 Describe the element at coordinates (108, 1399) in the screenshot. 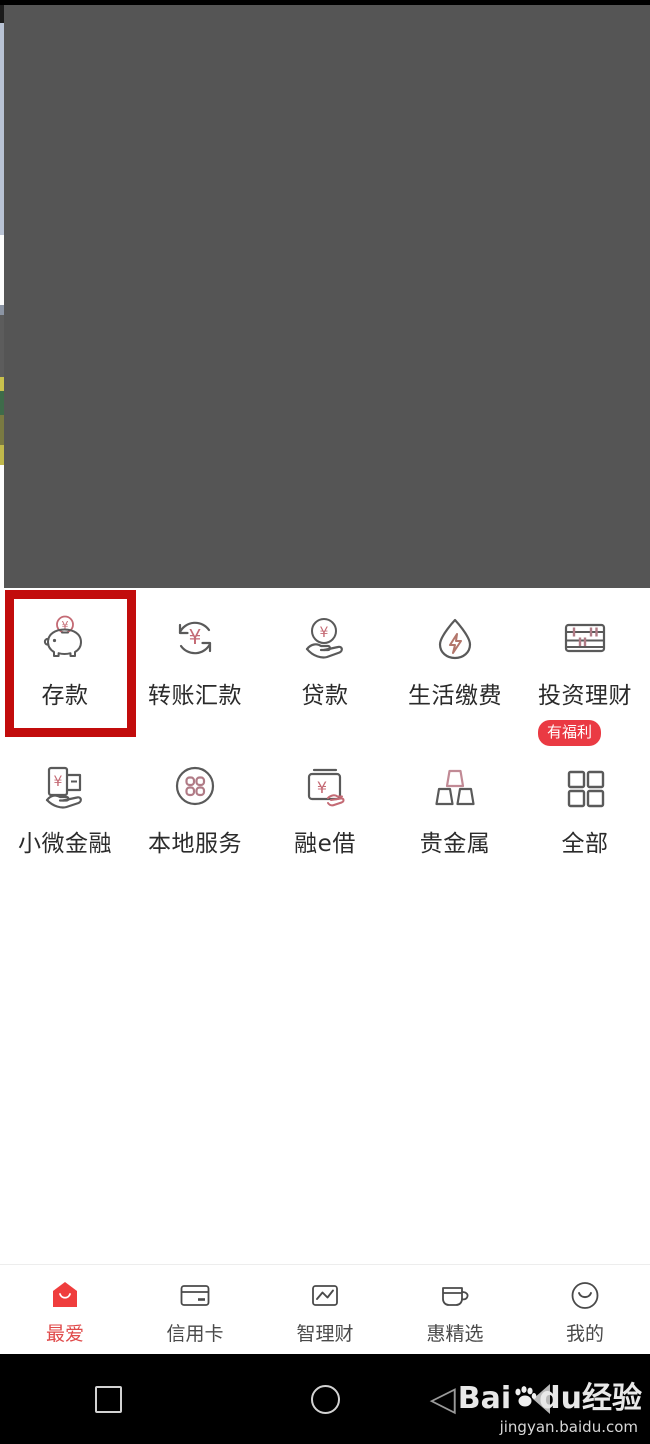

I see `recent-apps-square-icon` at that location.